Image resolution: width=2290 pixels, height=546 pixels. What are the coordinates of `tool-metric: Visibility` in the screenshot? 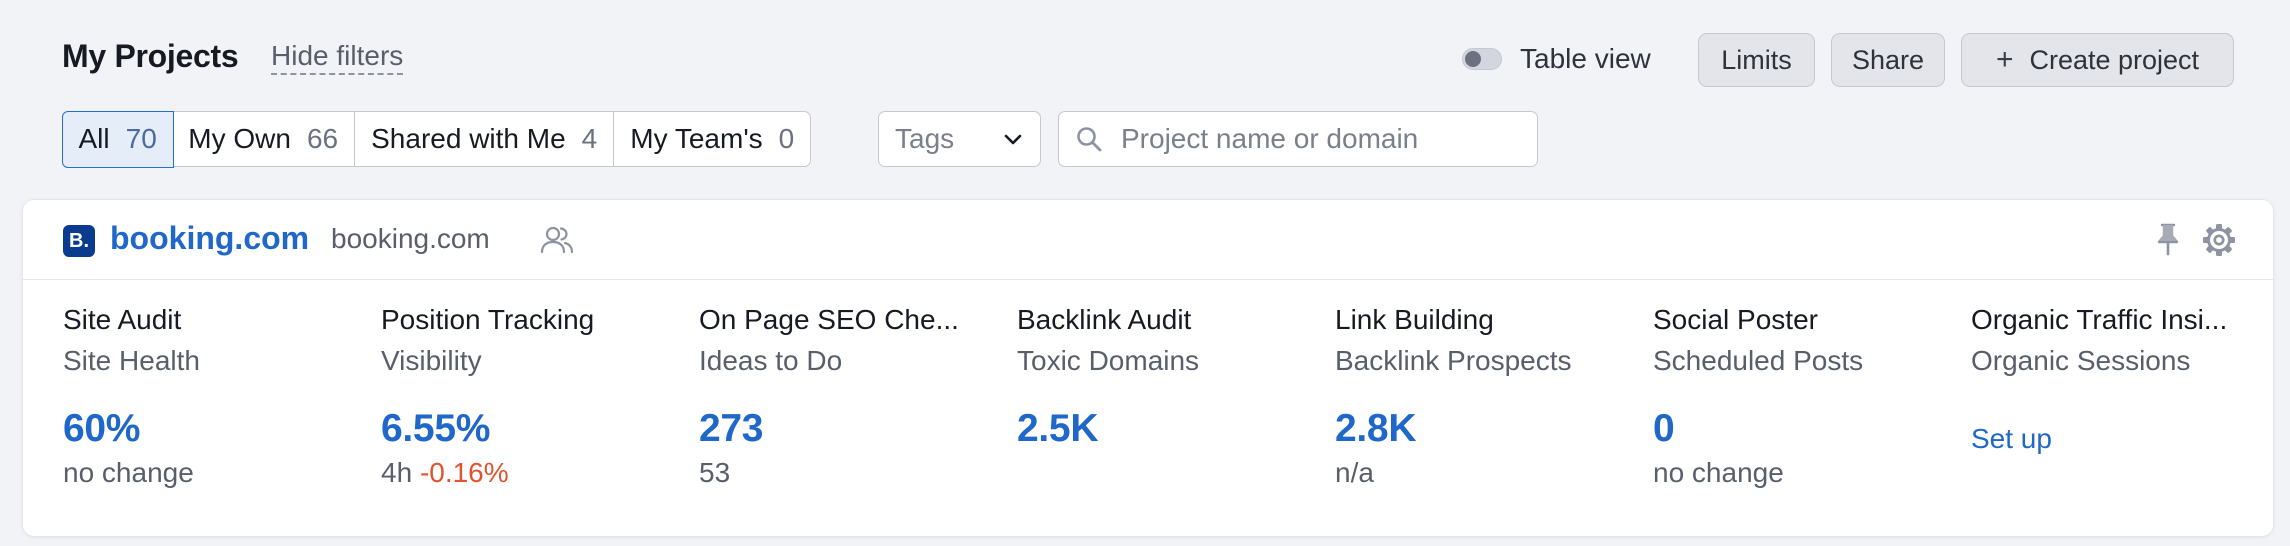 It's located at (431, 360).